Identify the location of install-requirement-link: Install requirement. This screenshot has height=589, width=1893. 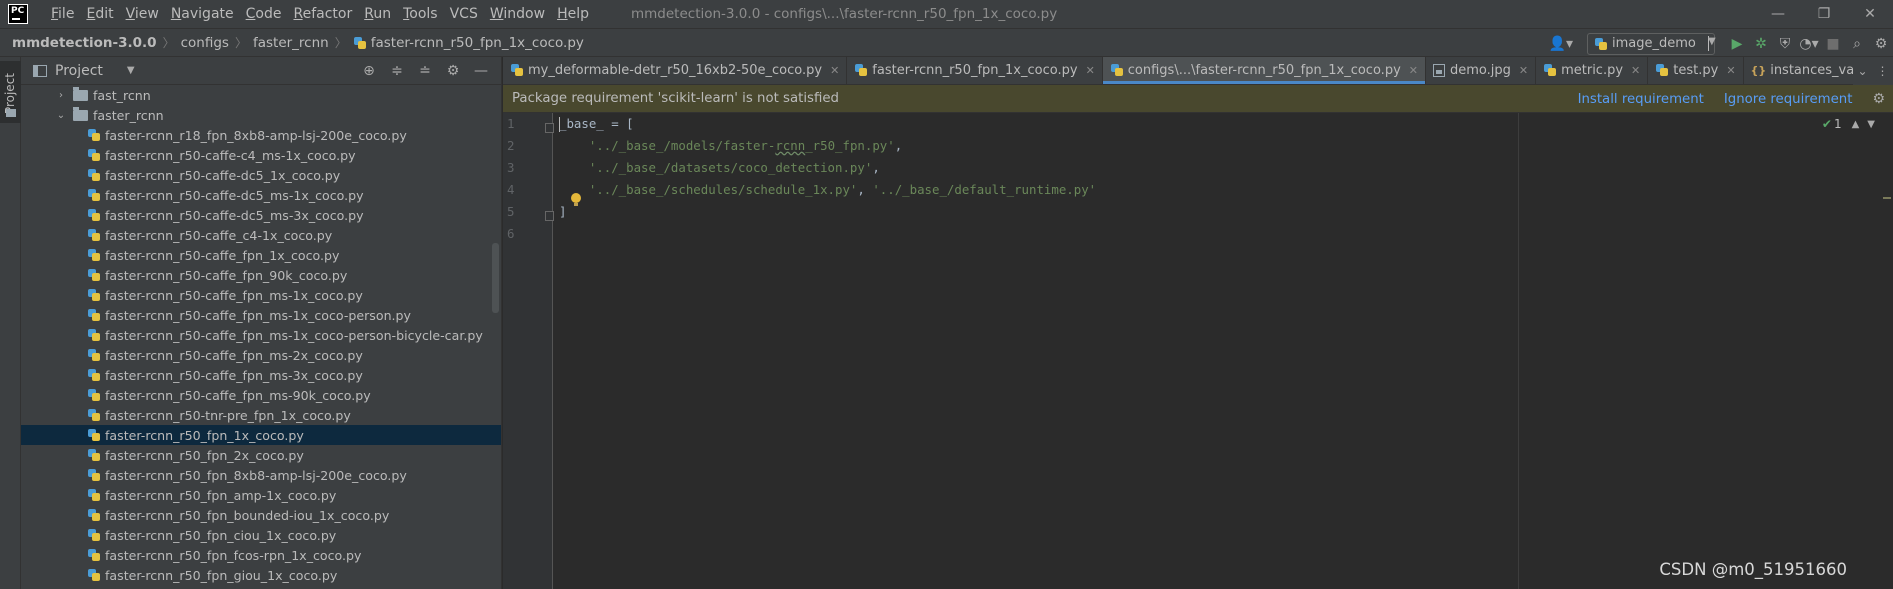
(1641, 99).